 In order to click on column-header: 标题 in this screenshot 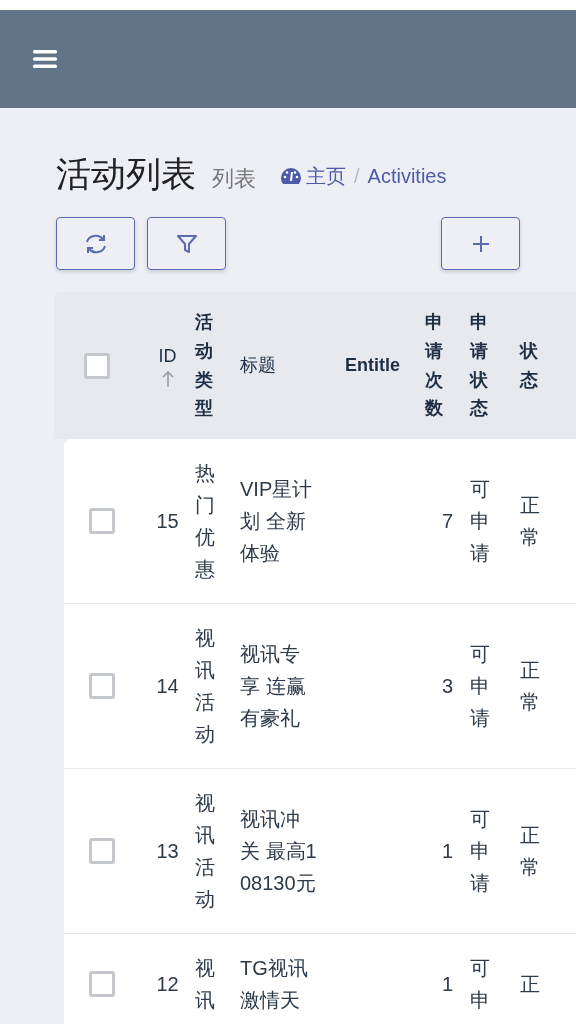, I will do `click(258, 366)`.